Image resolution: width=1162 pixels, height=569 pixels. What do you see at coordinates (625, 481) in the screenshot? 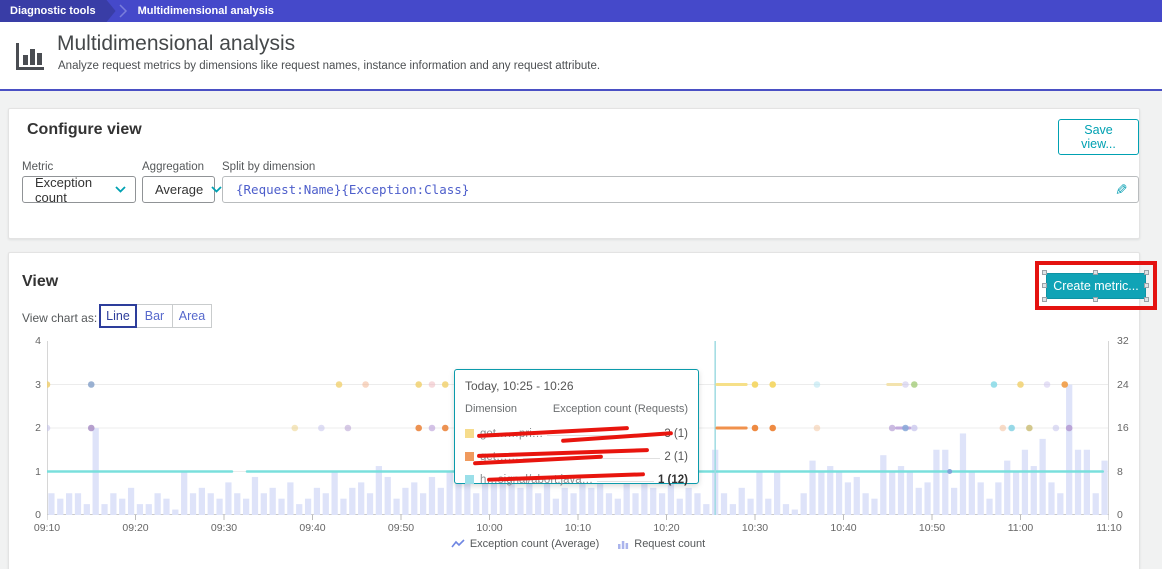
I see `leader-line` at bounding box center [625, 481].